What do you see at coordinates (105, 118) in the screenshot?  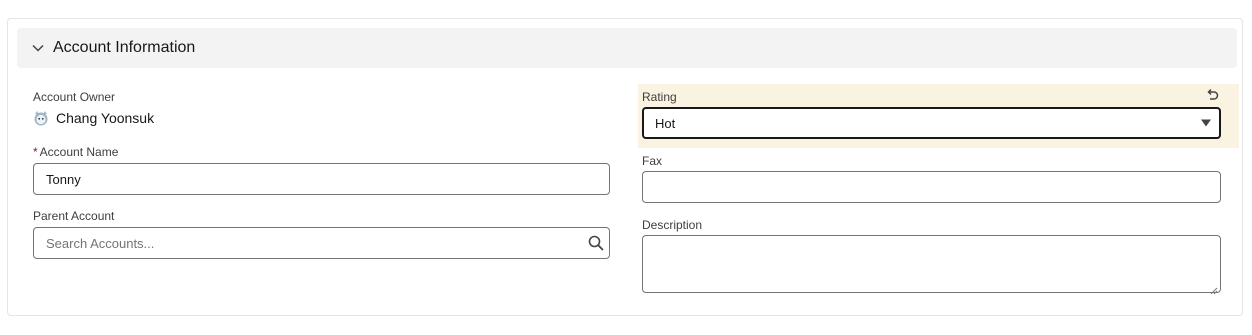 I see `account-owner-name: Chang Yoonsuk` at bounding box center [105, 118].